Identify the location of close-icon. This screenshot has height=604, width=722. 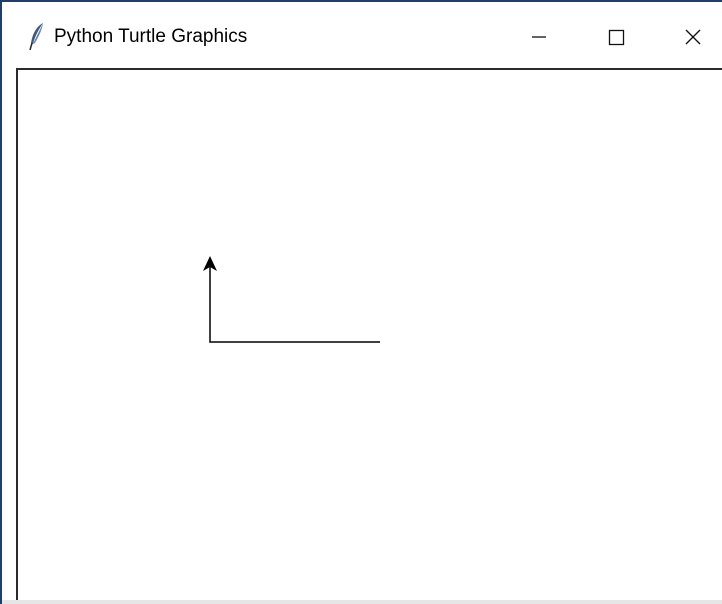
(693, 37).